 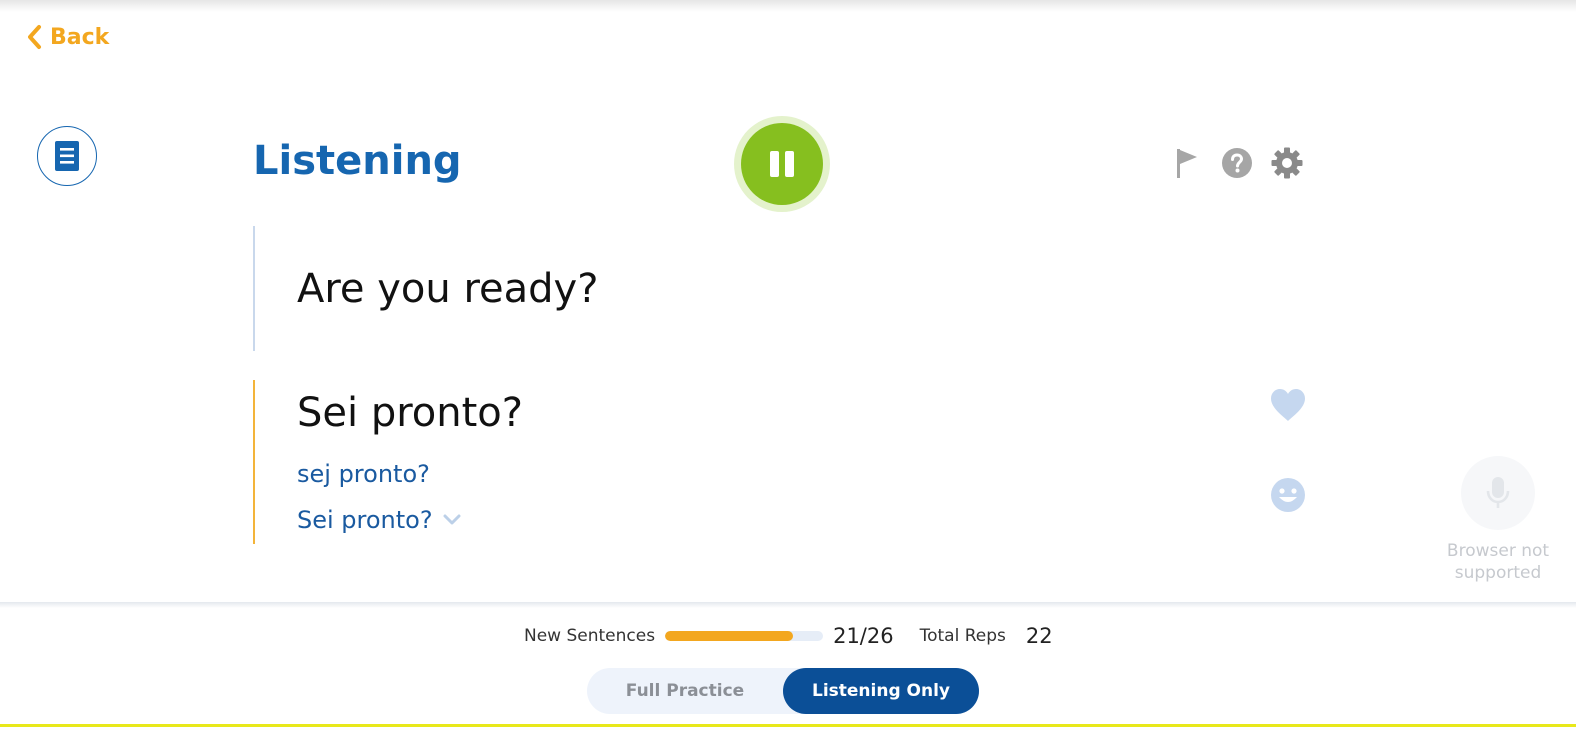 What do you see at coordinates (729, 636) in the screenshot?
I see `progress-bar-fill` at bounding box center [729, 636].